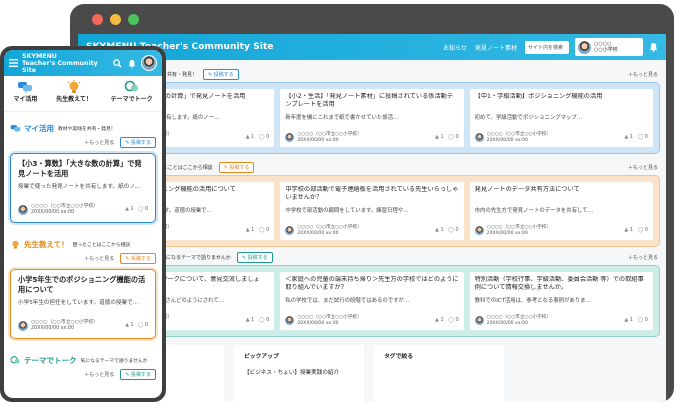 This screenshot has height=406, width=678. I want to click on talk-icon, so click(132, 87).